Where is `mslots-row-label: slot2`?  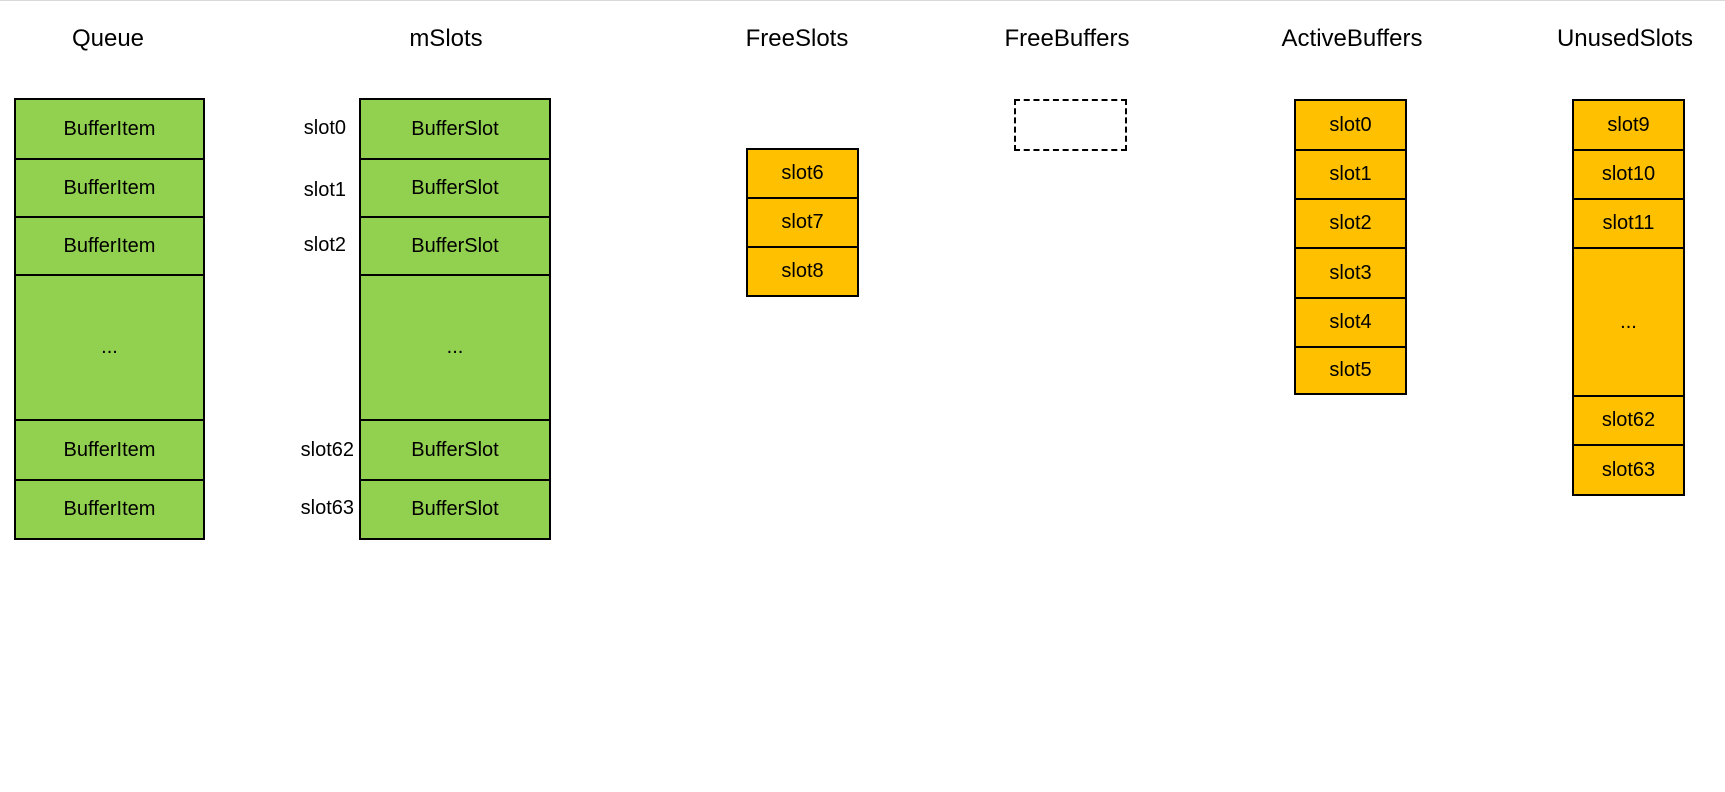 mslots-row-label: slot2 is located at coordinates (324, 245).